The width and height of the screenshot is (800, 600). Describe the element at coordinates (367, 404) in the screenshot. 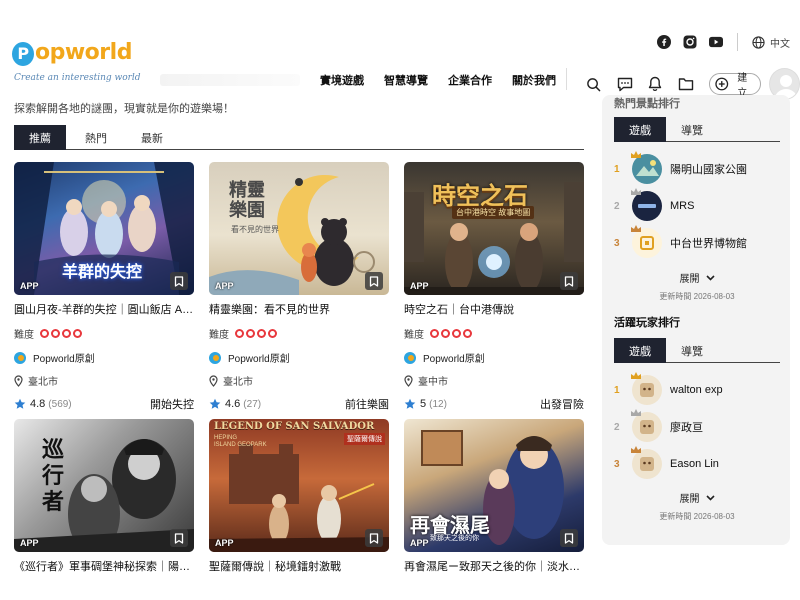

I see `start-game-link: 前往樂園` at that location.